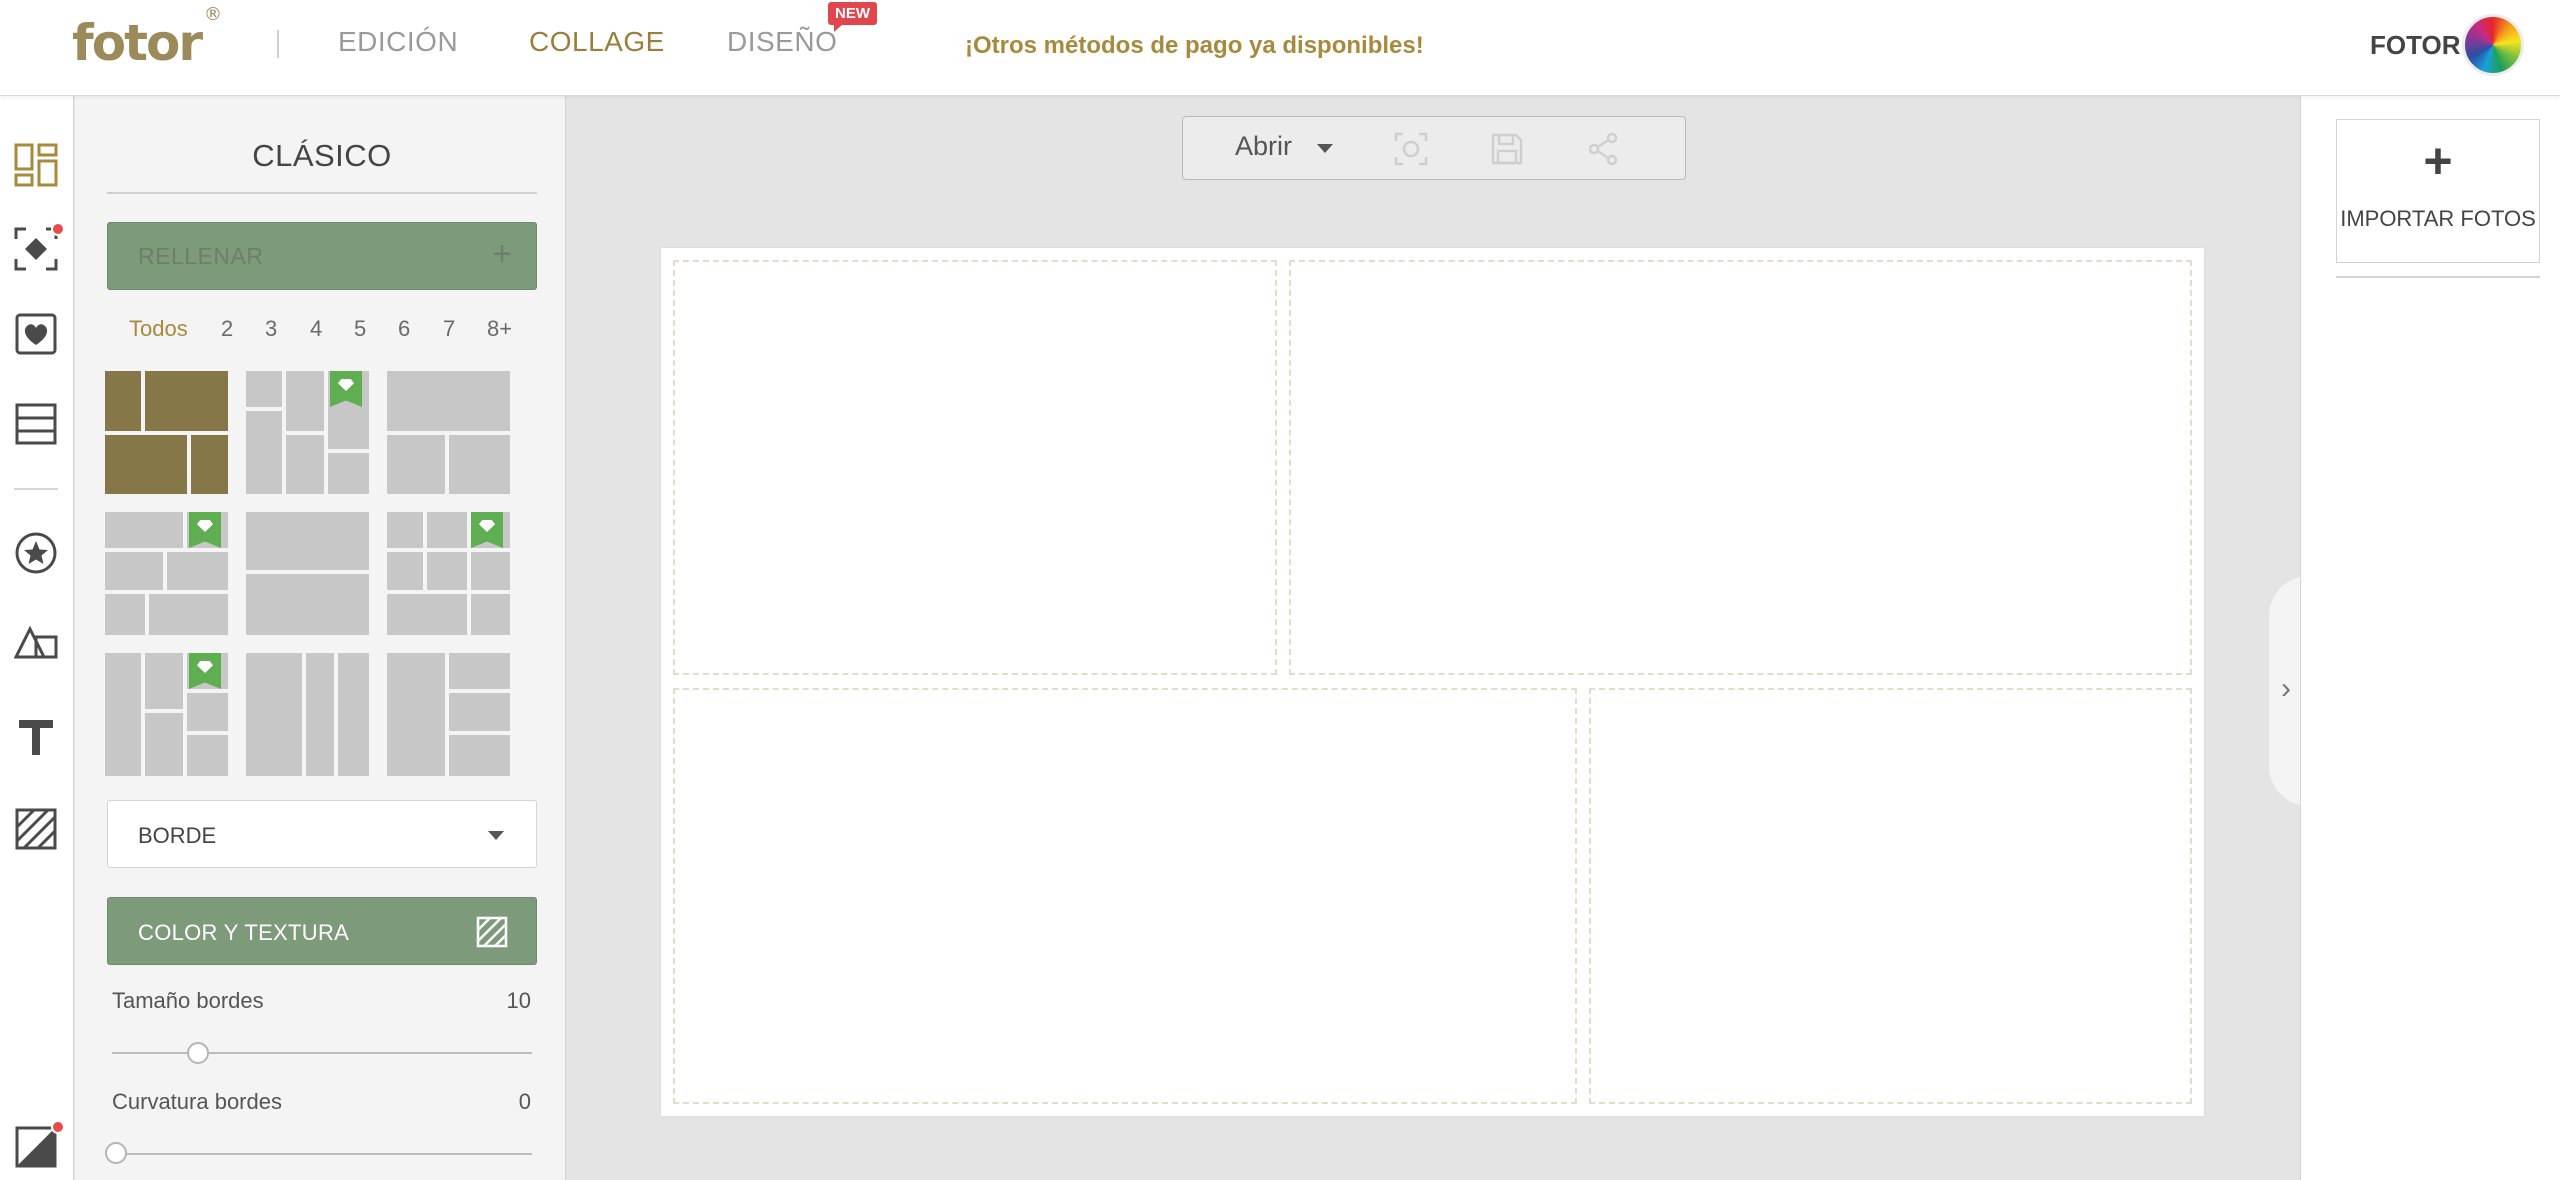 The width and height of the screenshot is (2560, 1180). I want to click on save-icon, so click(1507, 149).